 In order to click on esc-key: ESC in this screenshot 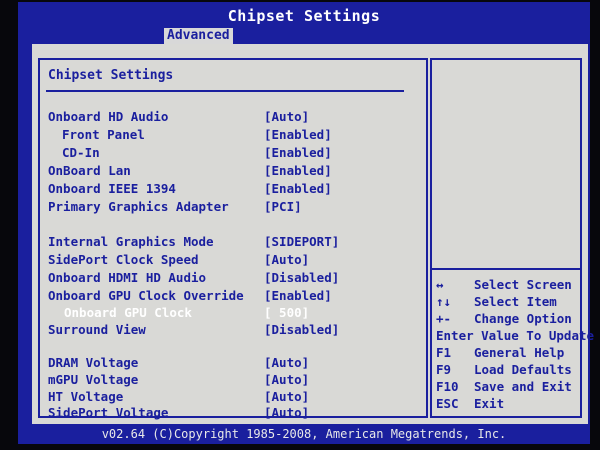, I will do `click(447, 403)`.